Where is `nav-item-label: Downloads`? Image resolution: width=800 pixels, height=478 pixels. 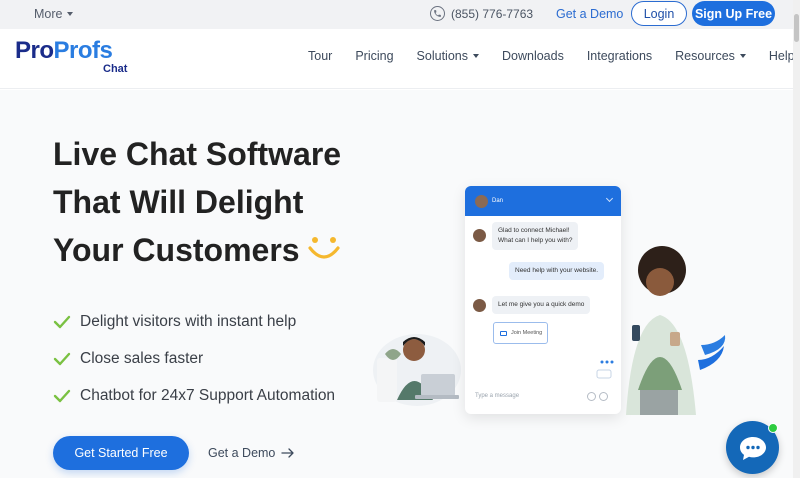
nav-item-label: Downloads is located at coordinates (532, 56).